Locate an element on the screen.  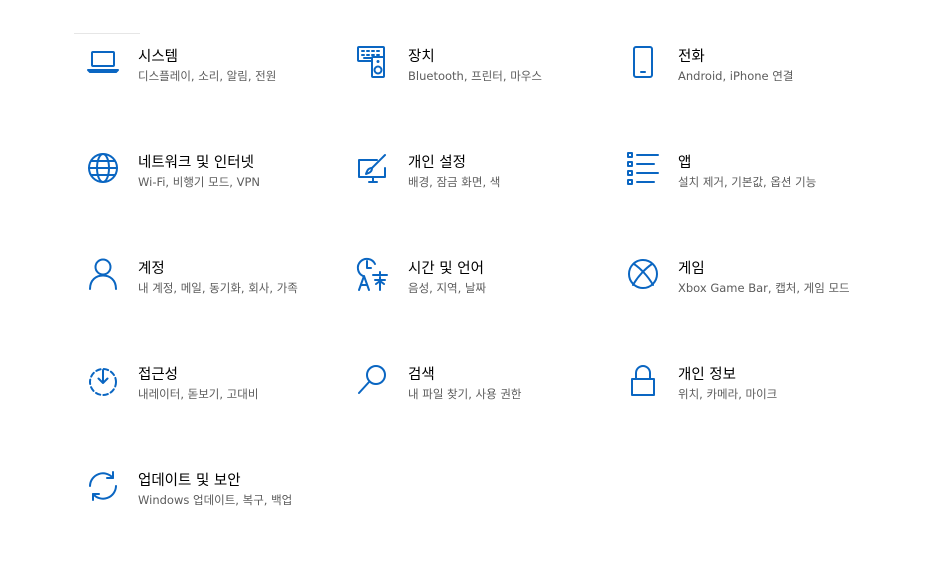
tile-description: Bluetooth, 프린터, 마우스 is located at coordinates (475, 76).